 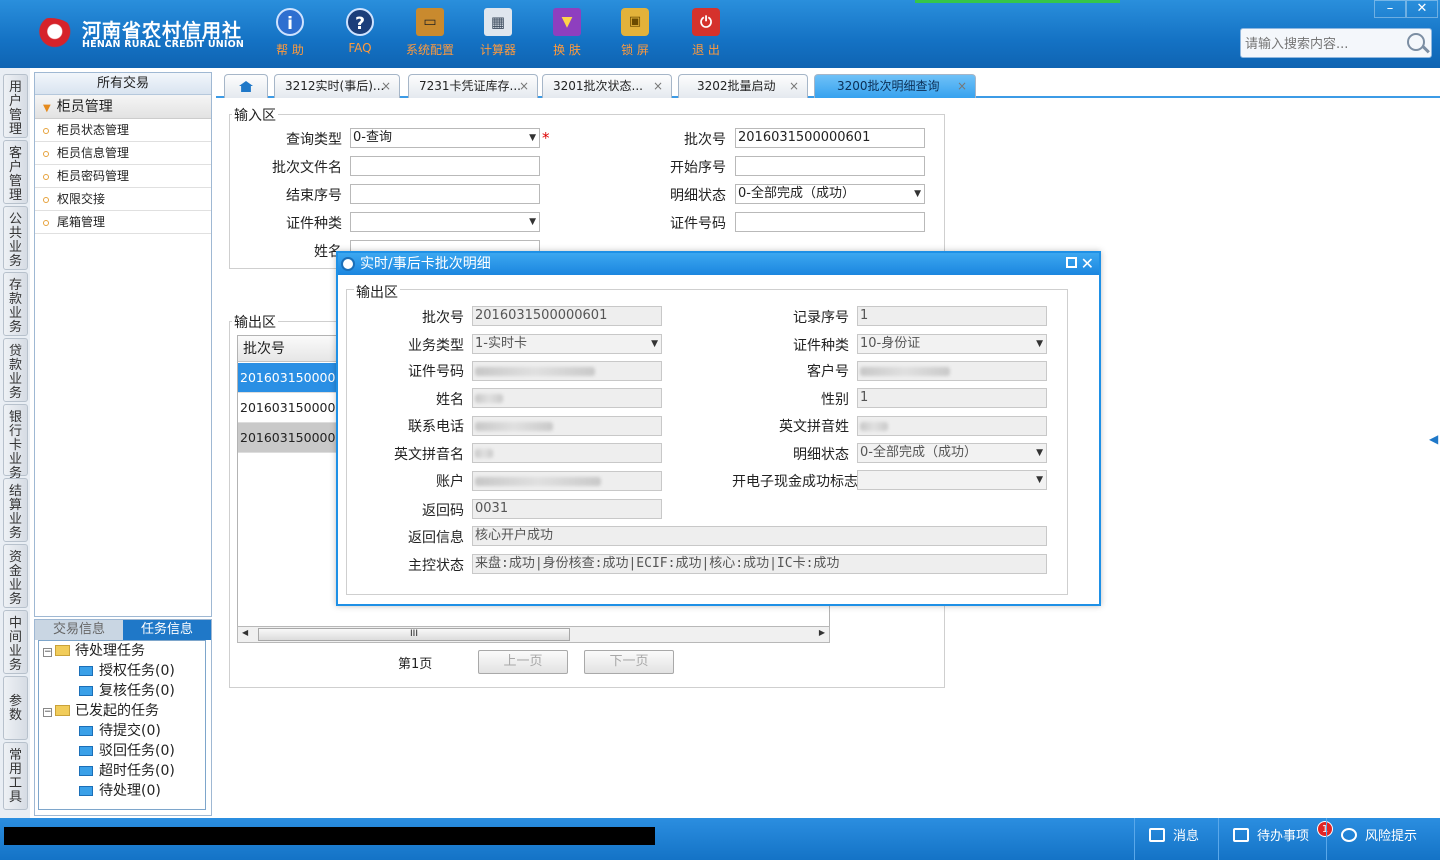 I want to click on vtab-label: 贷款业务, so click(x=16, y=372).